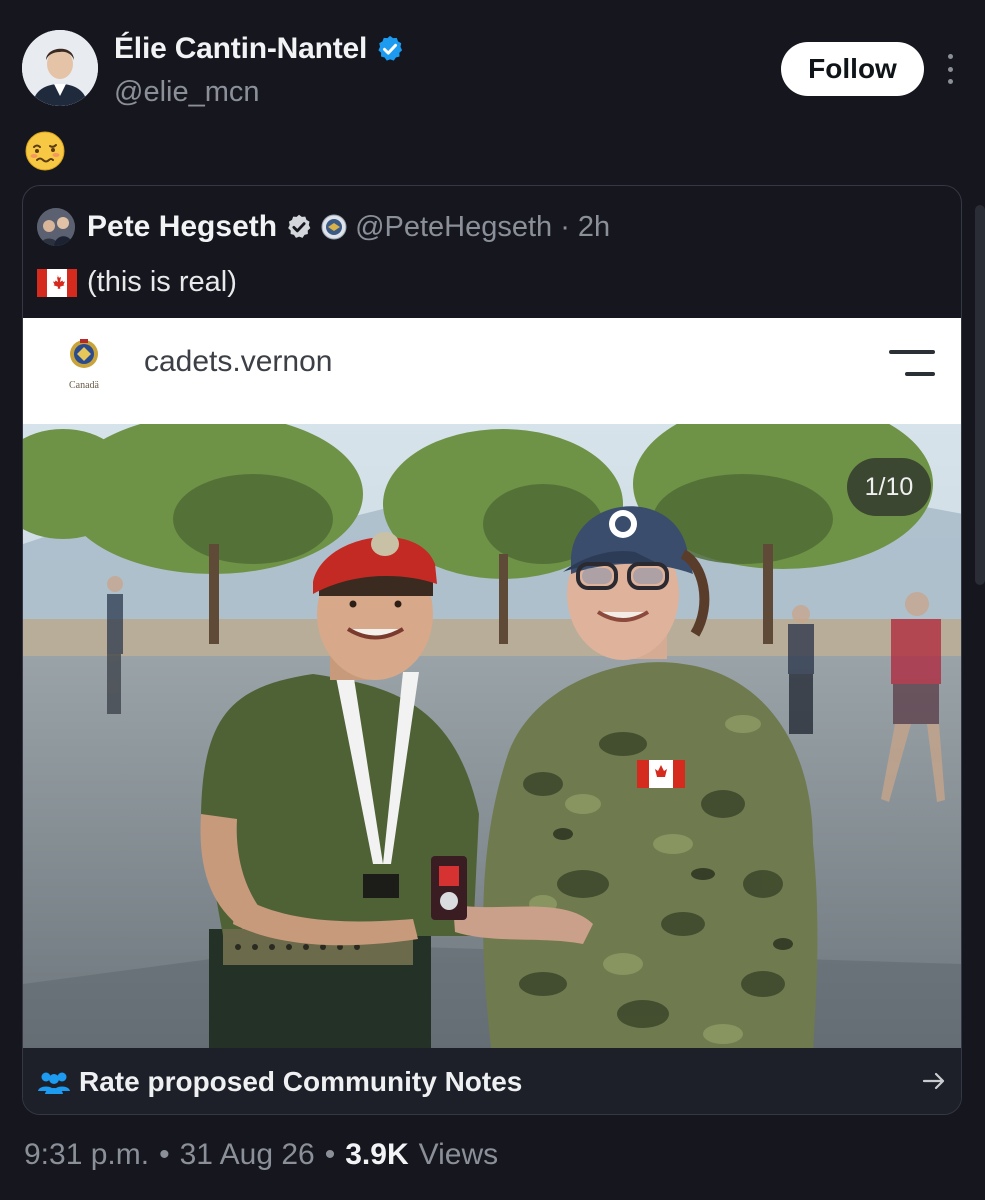  Describe the element at coordinates (458, 1154) in the screenshot. I see `views-label: Views` at that location.